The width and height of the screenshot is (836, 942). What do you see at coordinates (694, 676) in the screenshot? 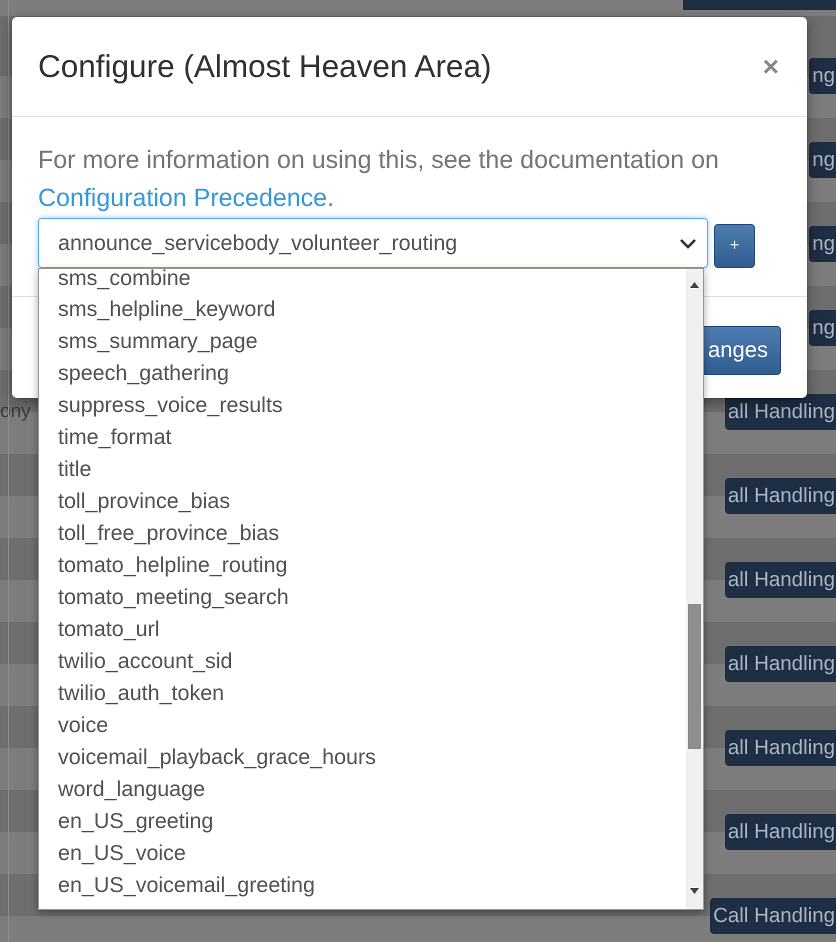
I see `scrollbar-thumb` at bounding box center [694, 676].